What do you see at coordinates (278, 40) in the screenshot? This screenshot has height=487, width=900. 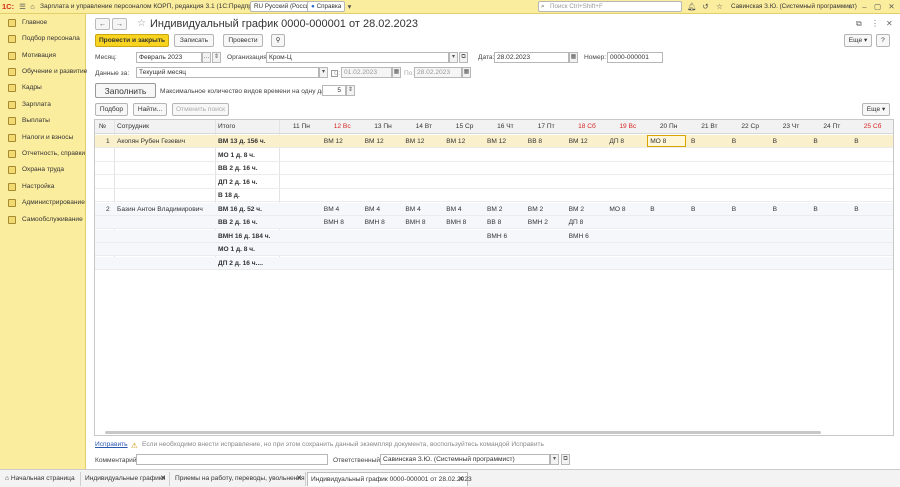 I see `attach-button: ⚲` at bounding box center [278, 40].